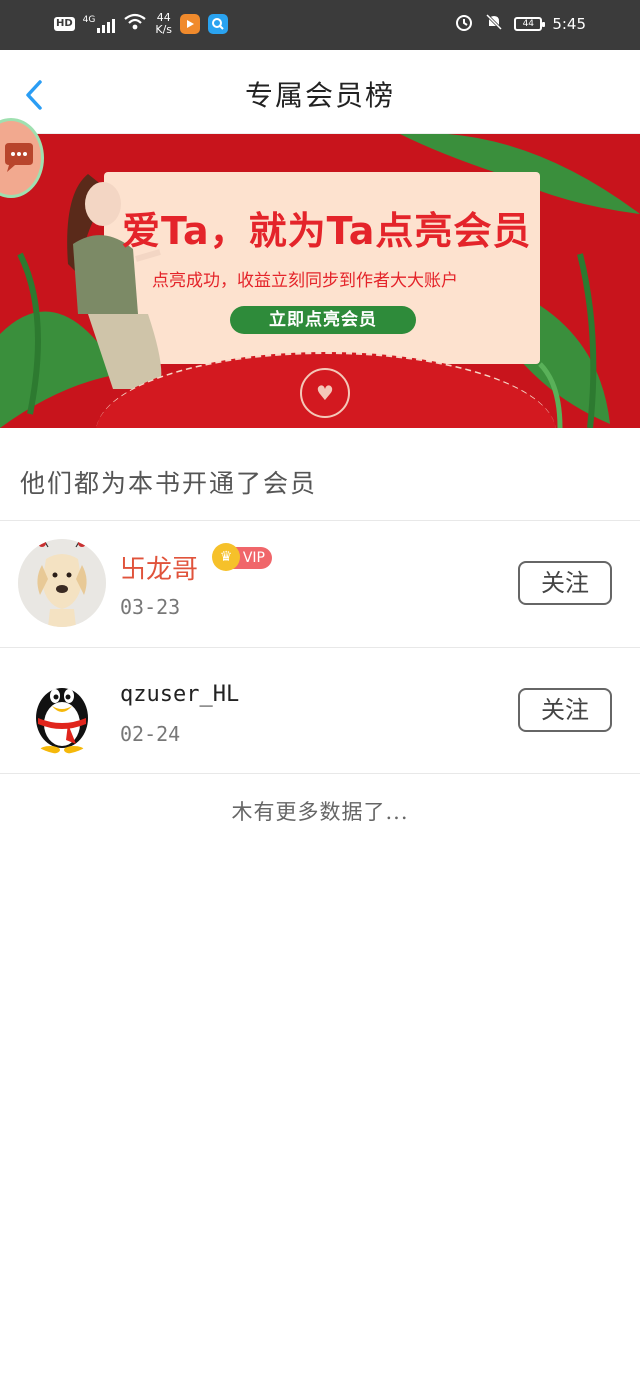  I want to click on signal-icon: 4G, so click(99, 24).